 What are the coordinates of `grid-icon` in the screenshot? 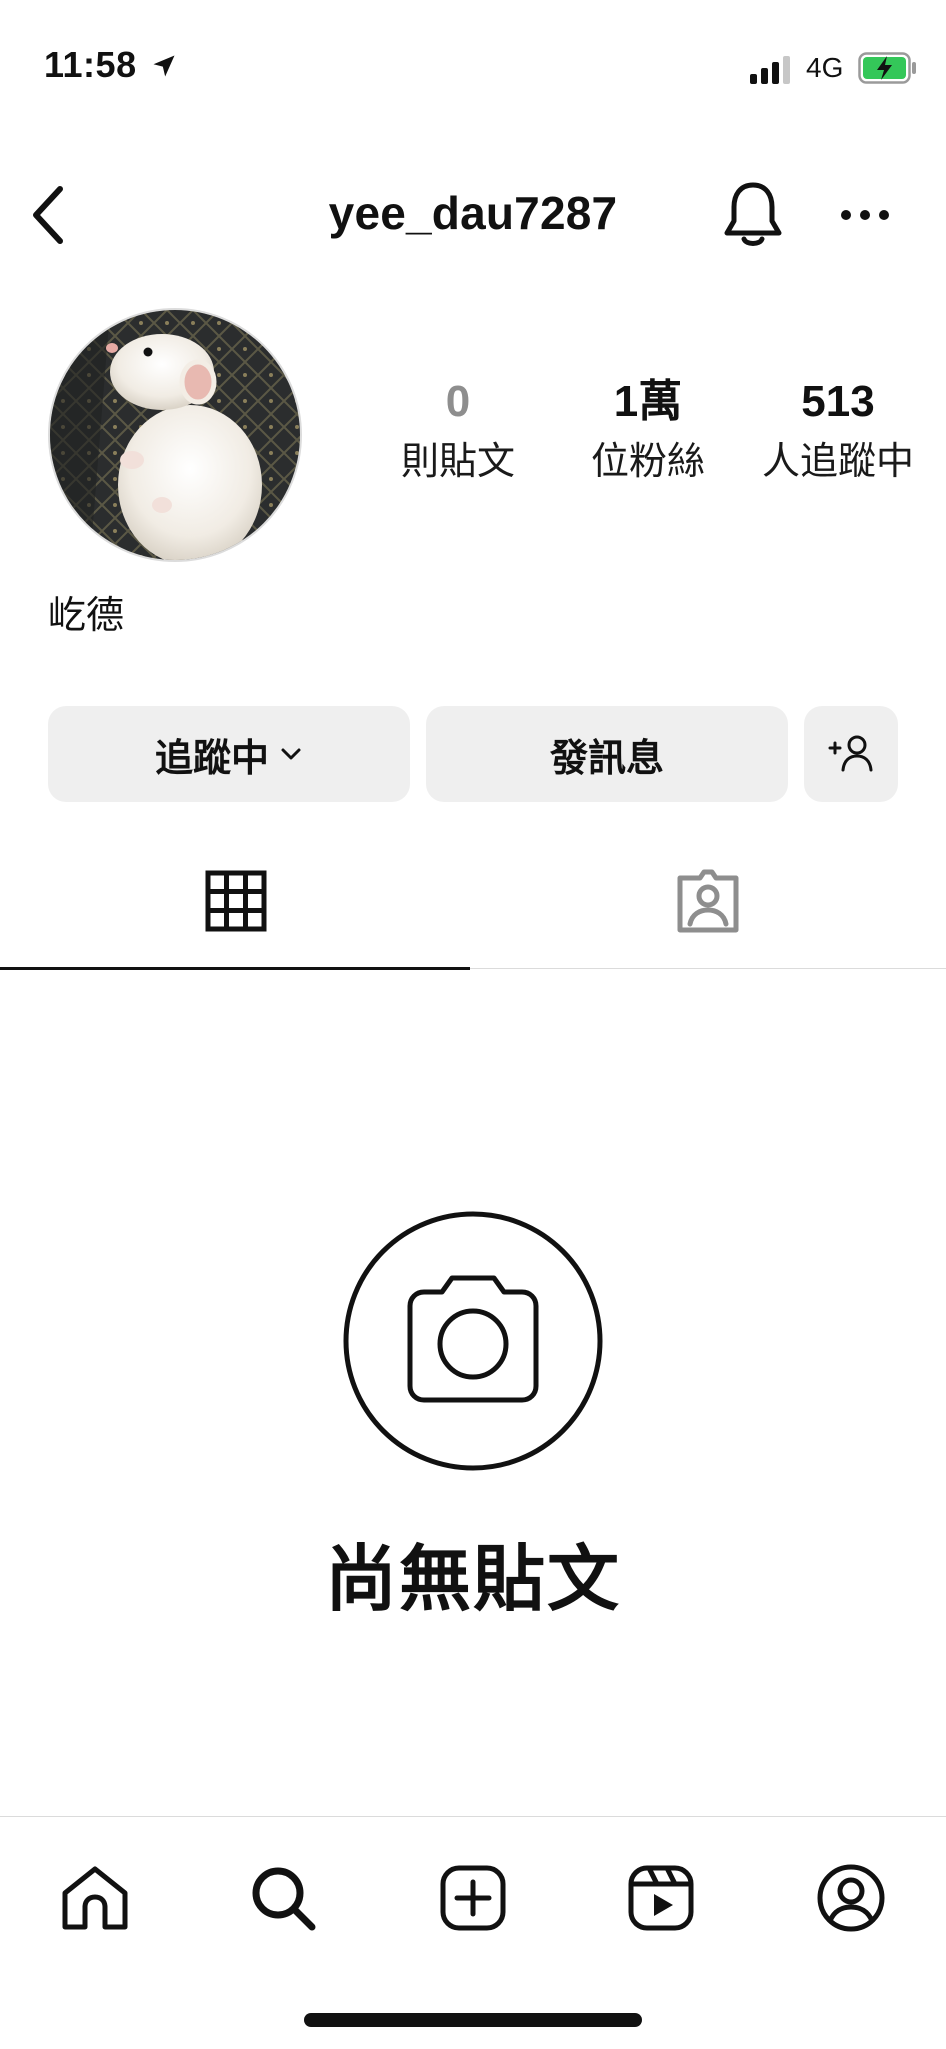 It's located at (236, 901).